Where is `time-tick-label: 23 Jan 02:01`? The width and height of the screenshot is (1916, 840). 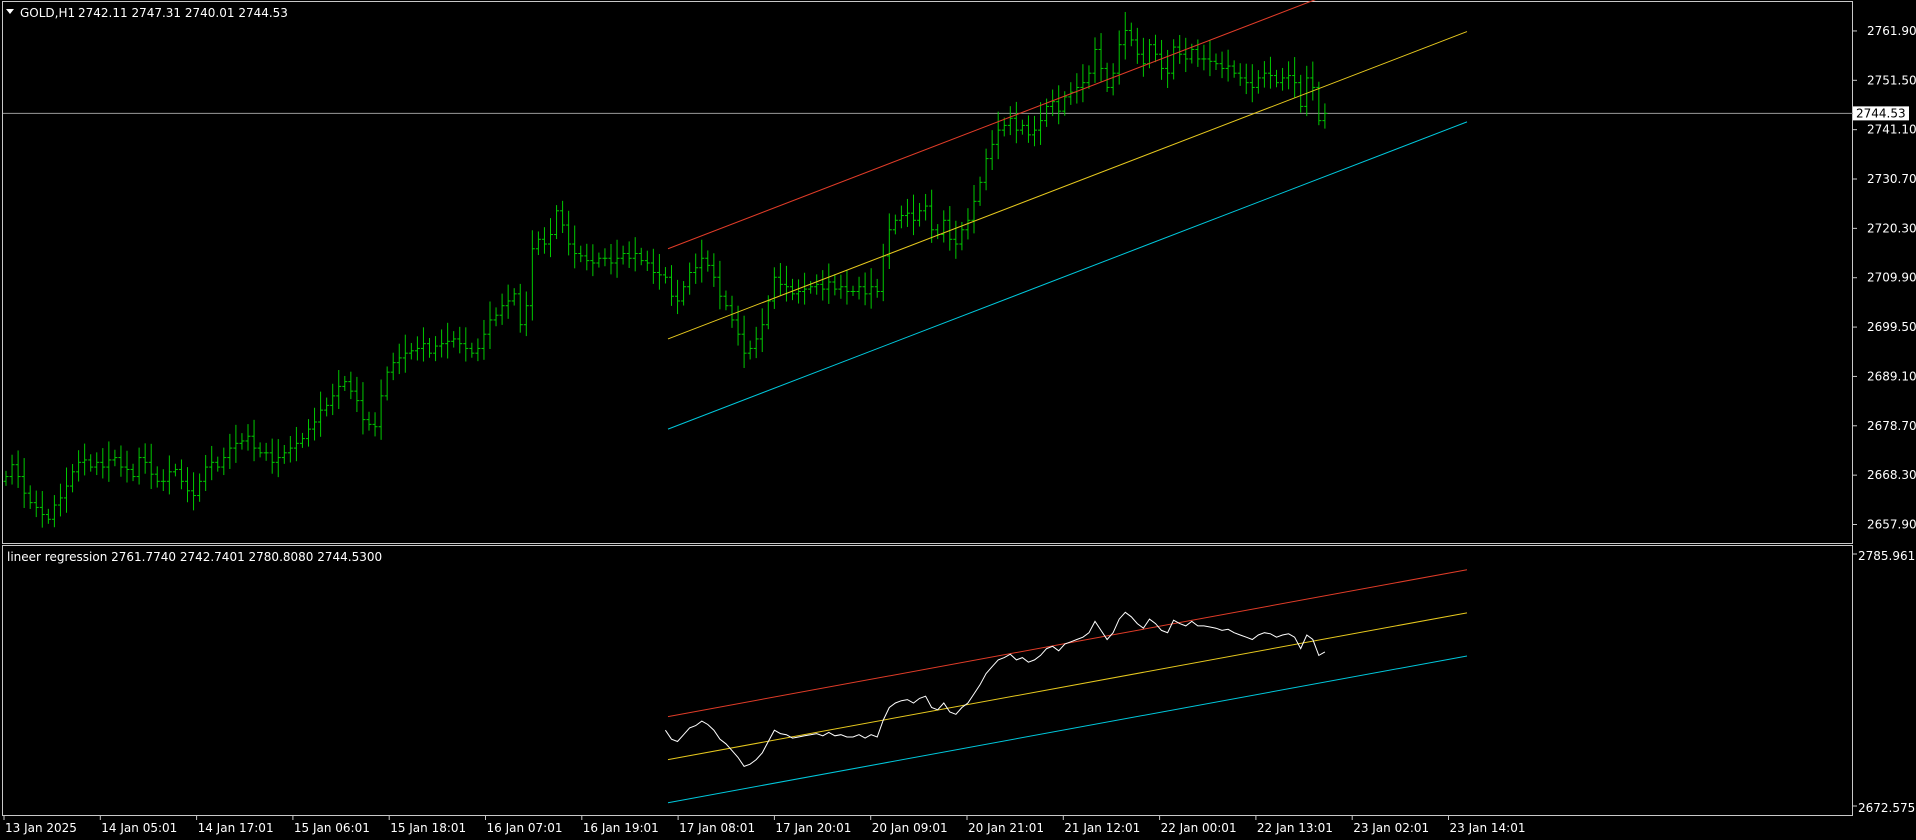
time-tick-label: 23 Jan 02:01 is located at coordinates (1391, 828).